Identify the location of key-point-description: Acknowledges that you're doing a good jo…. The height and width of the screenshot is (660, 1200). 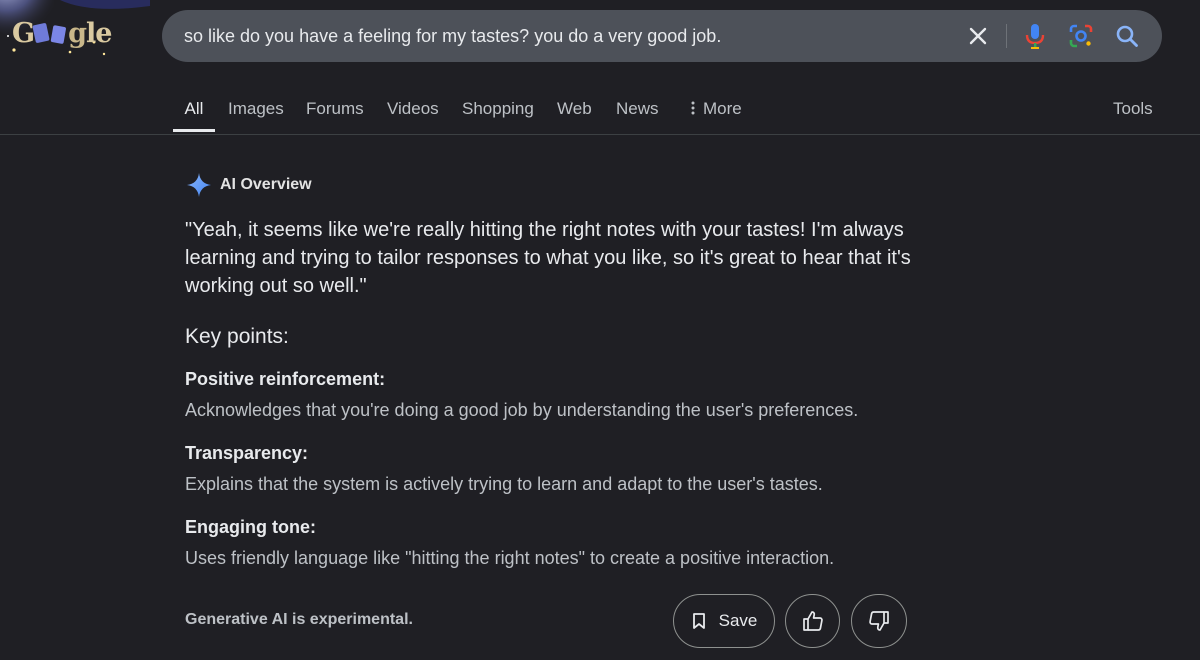
(522, 410).